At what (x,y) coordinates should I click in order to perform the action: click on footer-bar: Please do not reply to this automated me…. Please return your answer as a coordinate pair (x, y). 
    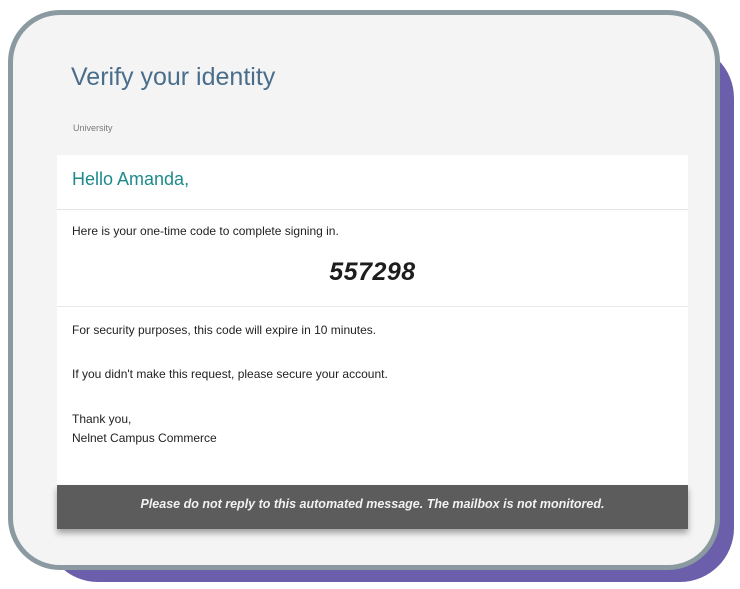
    Looking at the image, I should click on (372, 507).